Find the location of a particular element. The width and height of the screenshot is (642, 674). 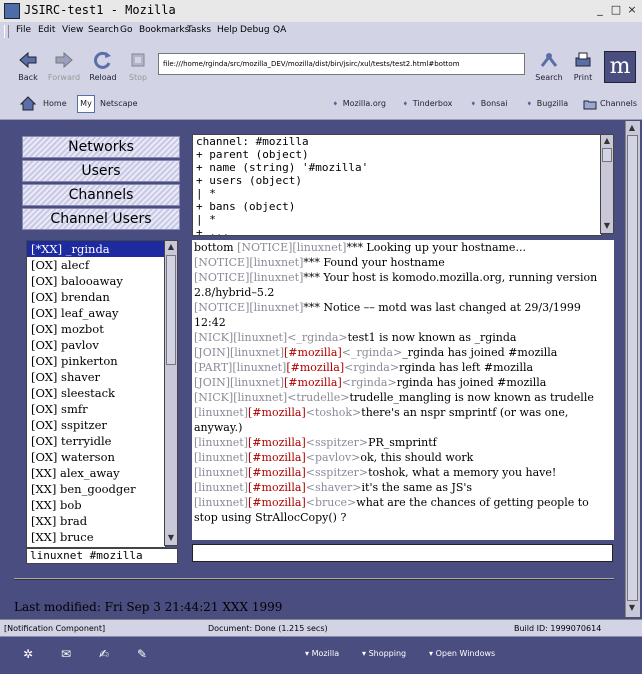

list-item: [OX] sspitzer is located at coordinates (96, 425).